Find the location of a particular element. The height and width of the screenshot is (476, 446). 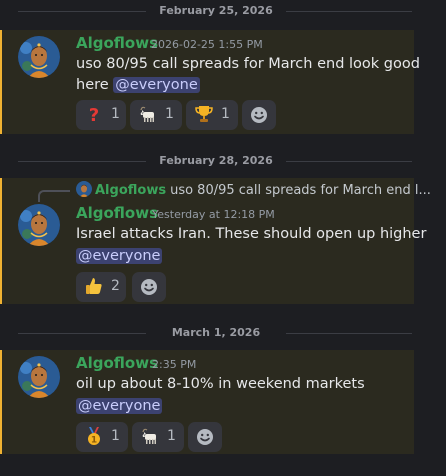

date-divider-label: February 25, 2026 is located at coordinates (216, 10).